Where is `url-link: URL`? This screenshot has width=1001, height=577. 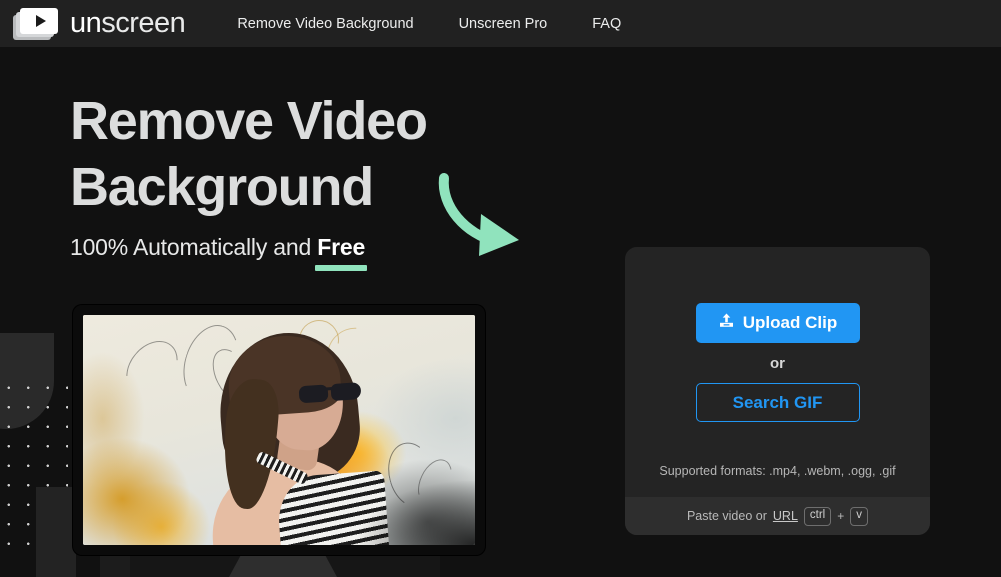
url-link: URL is located at coordinates (785, 516).